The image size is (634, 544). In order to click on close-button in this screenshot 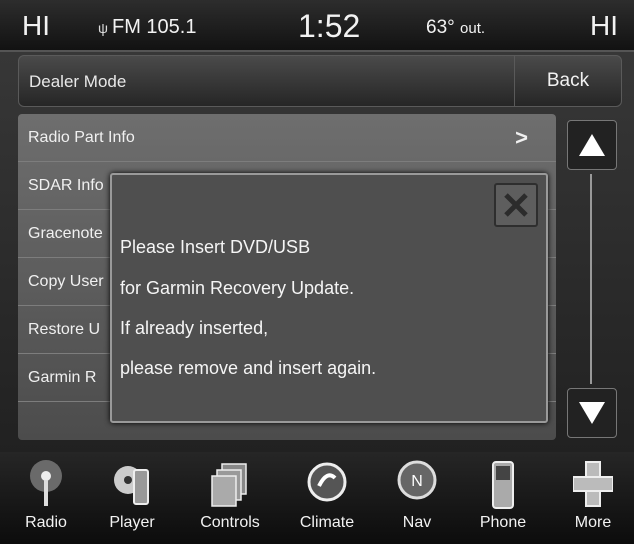, I will do `click(516, 205)`.